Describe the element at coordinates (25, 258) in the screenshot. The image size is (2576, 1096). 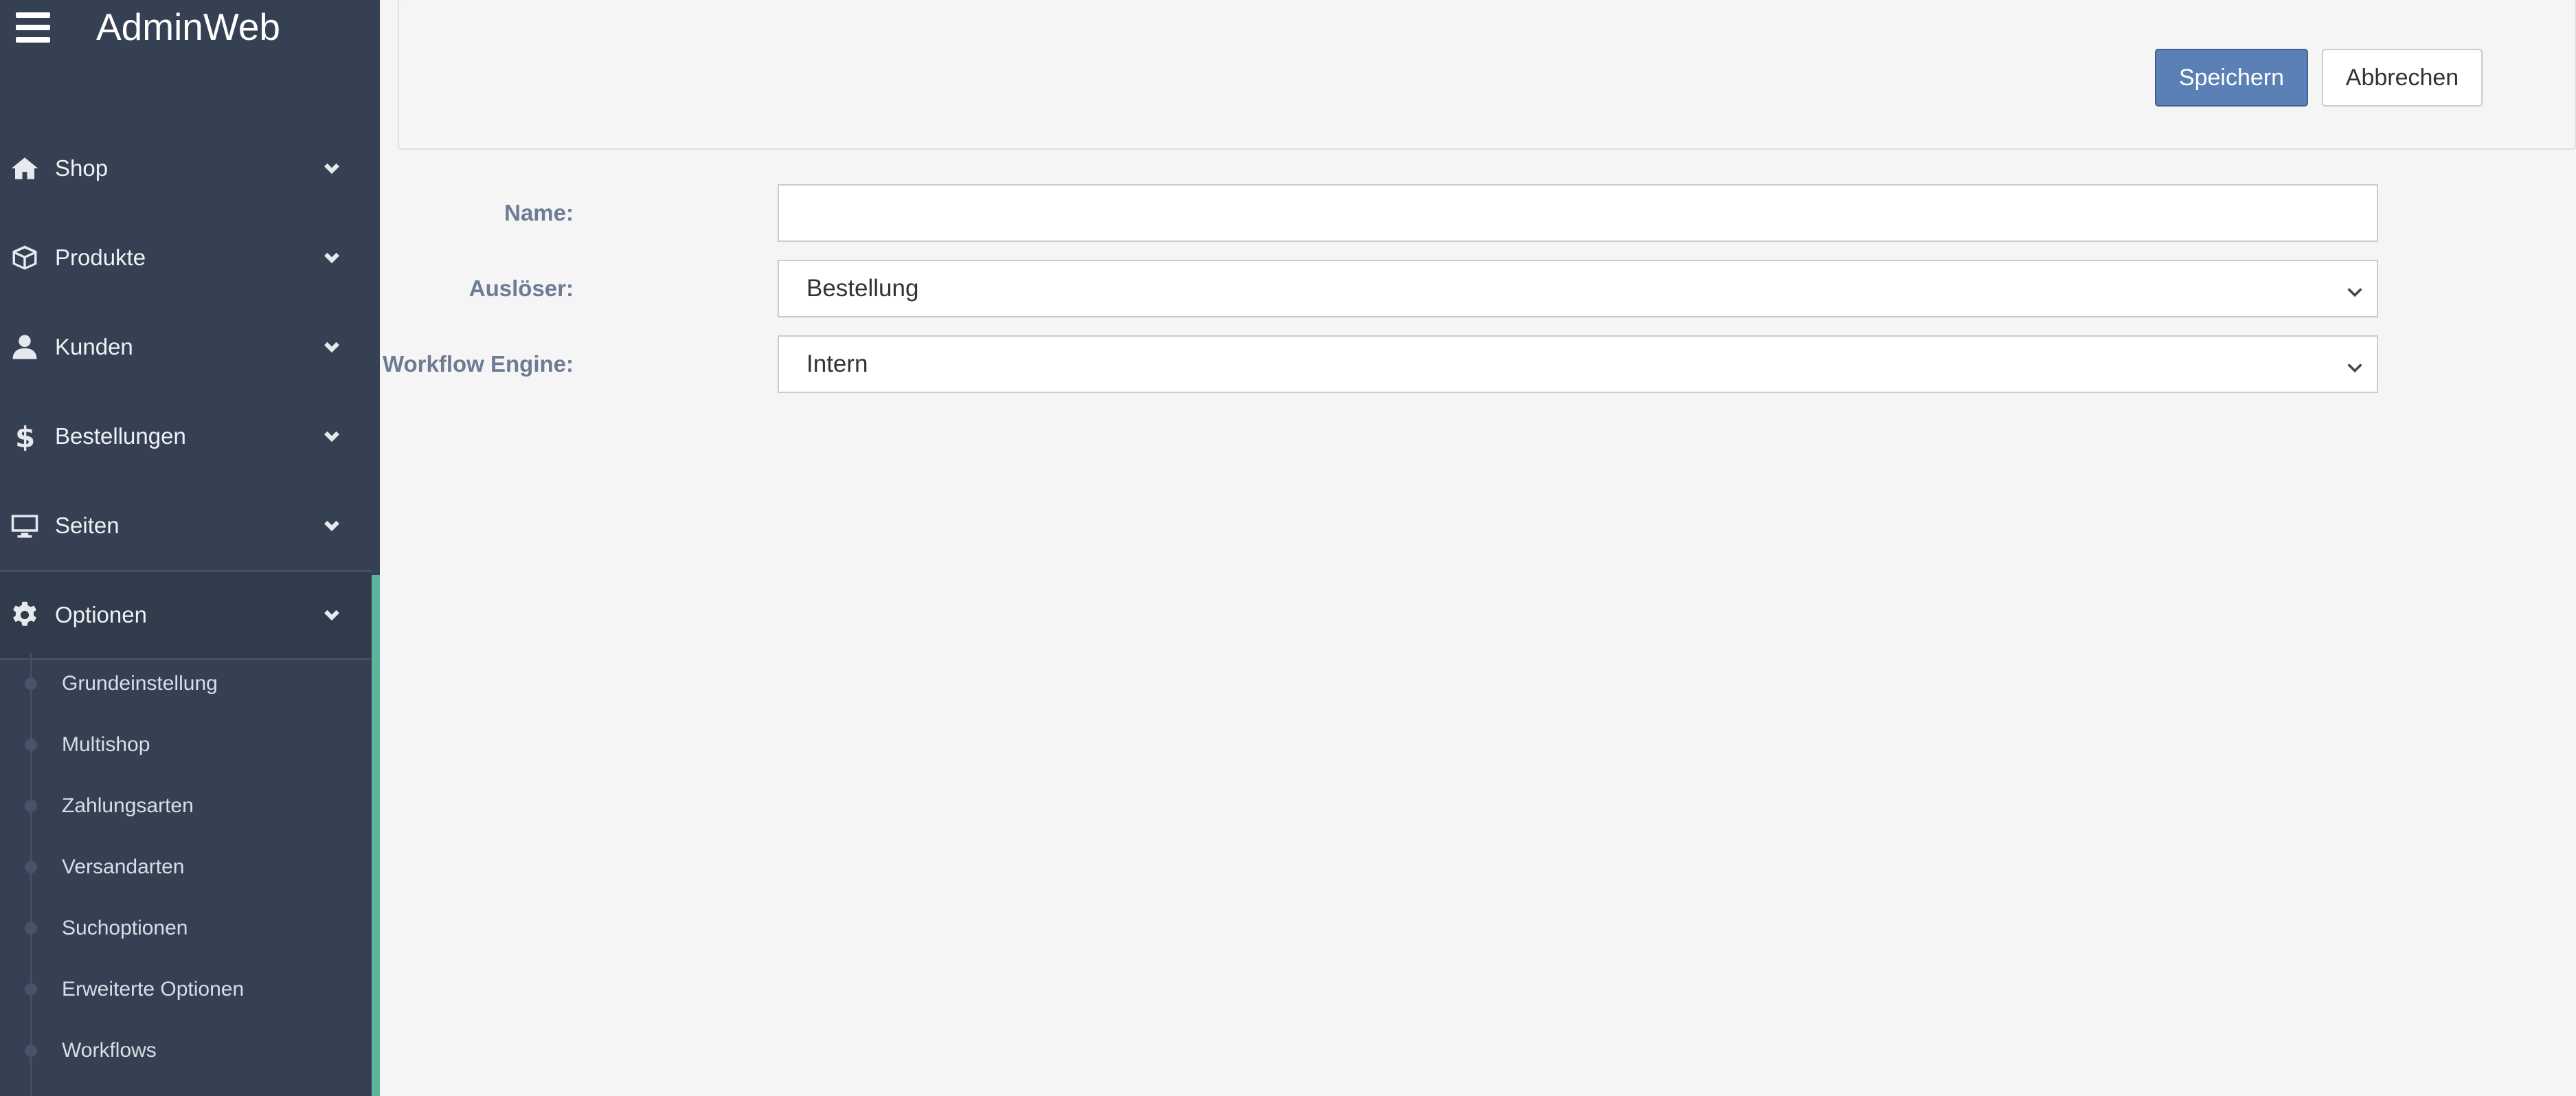
I see `box-icon` at that location.